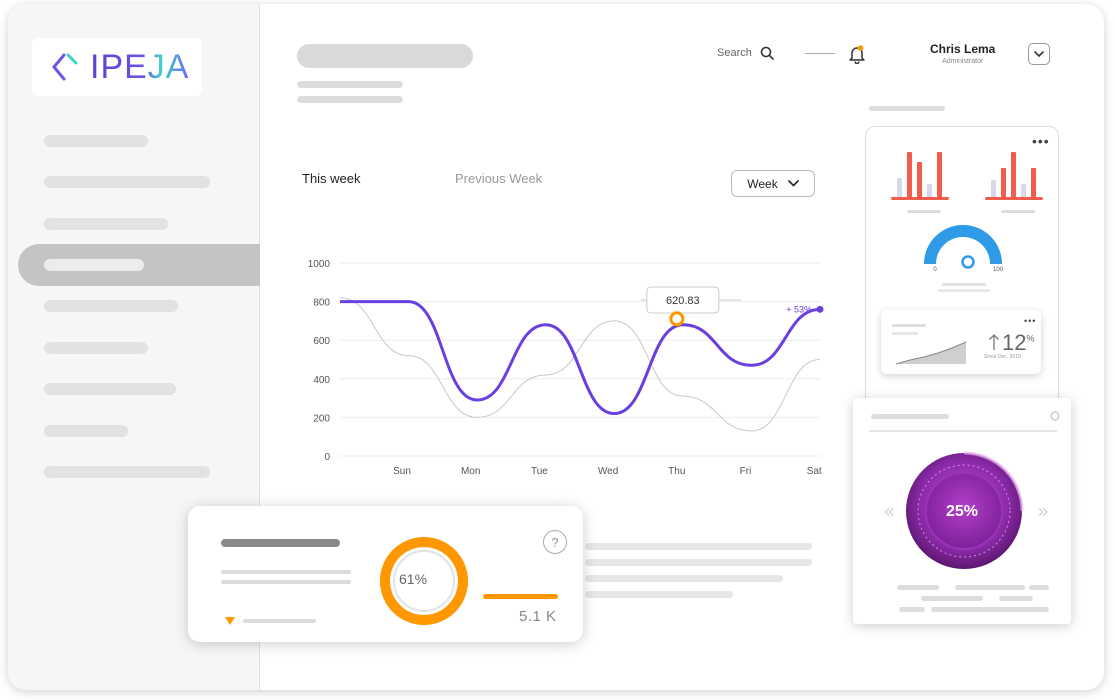 Image resolution: width=1115 pixels, height=700 pixels. Describe the element at coordinates (963, 61) in the screenshot. I see `user-role: Administrator` at that location.